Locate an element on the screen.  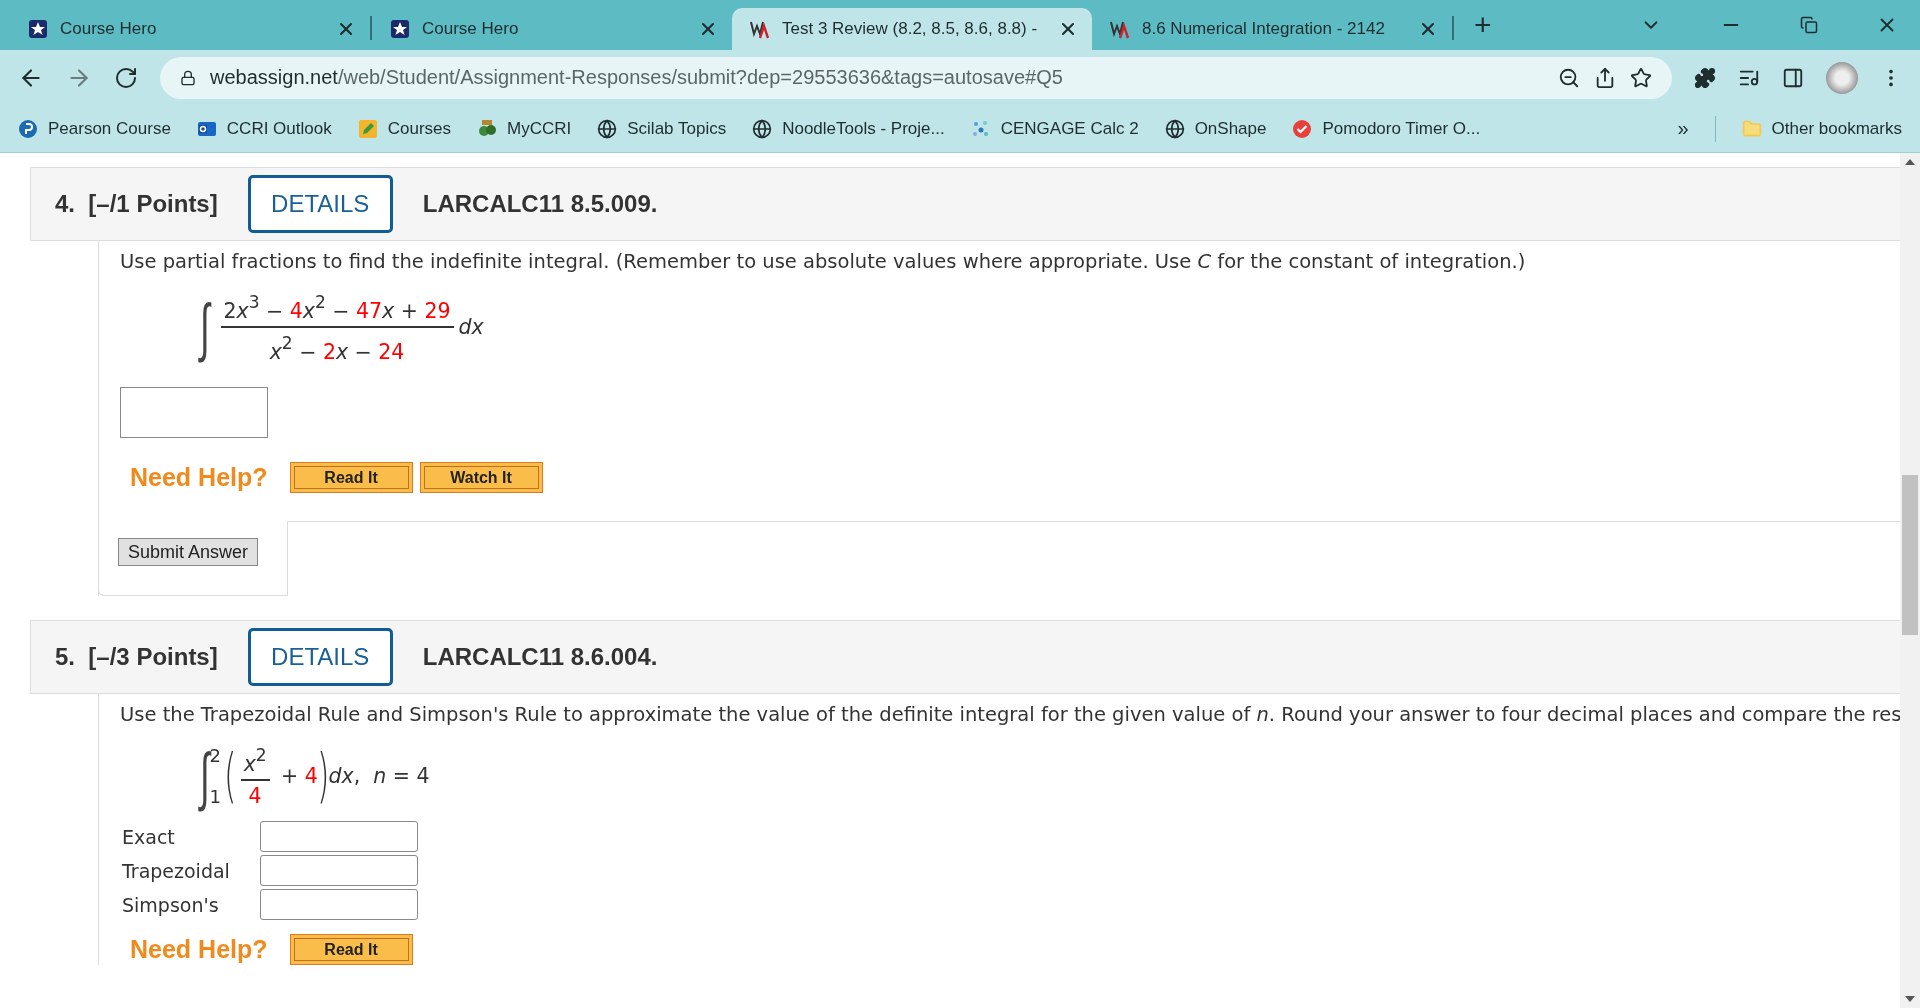
answer-label: Trapezoidal is located at coordinates (176, 870).